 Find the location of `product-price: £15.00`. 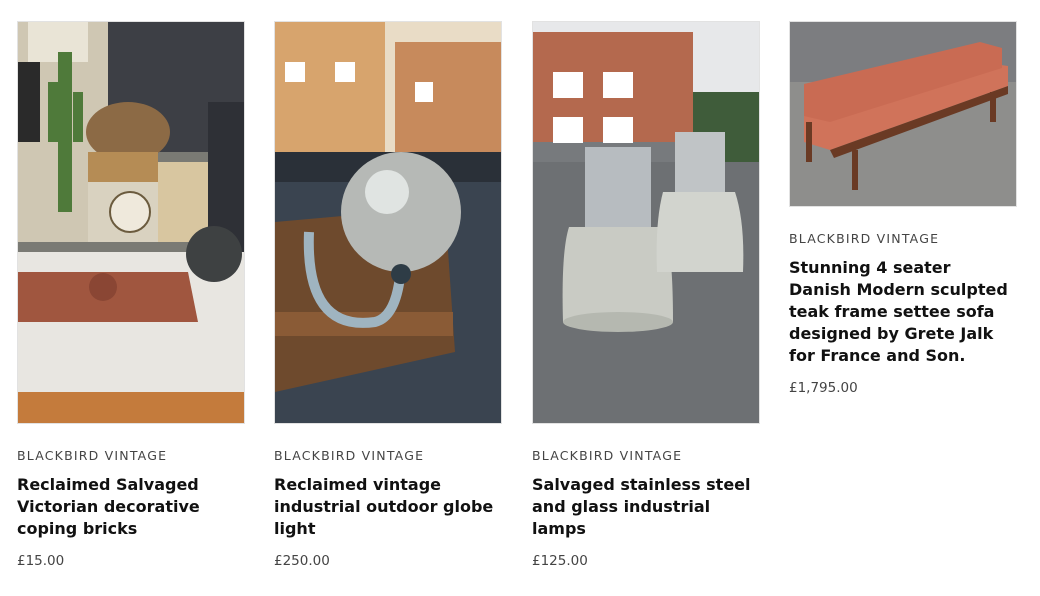

product-price: £15.00 is located at coordinates (41, 561).